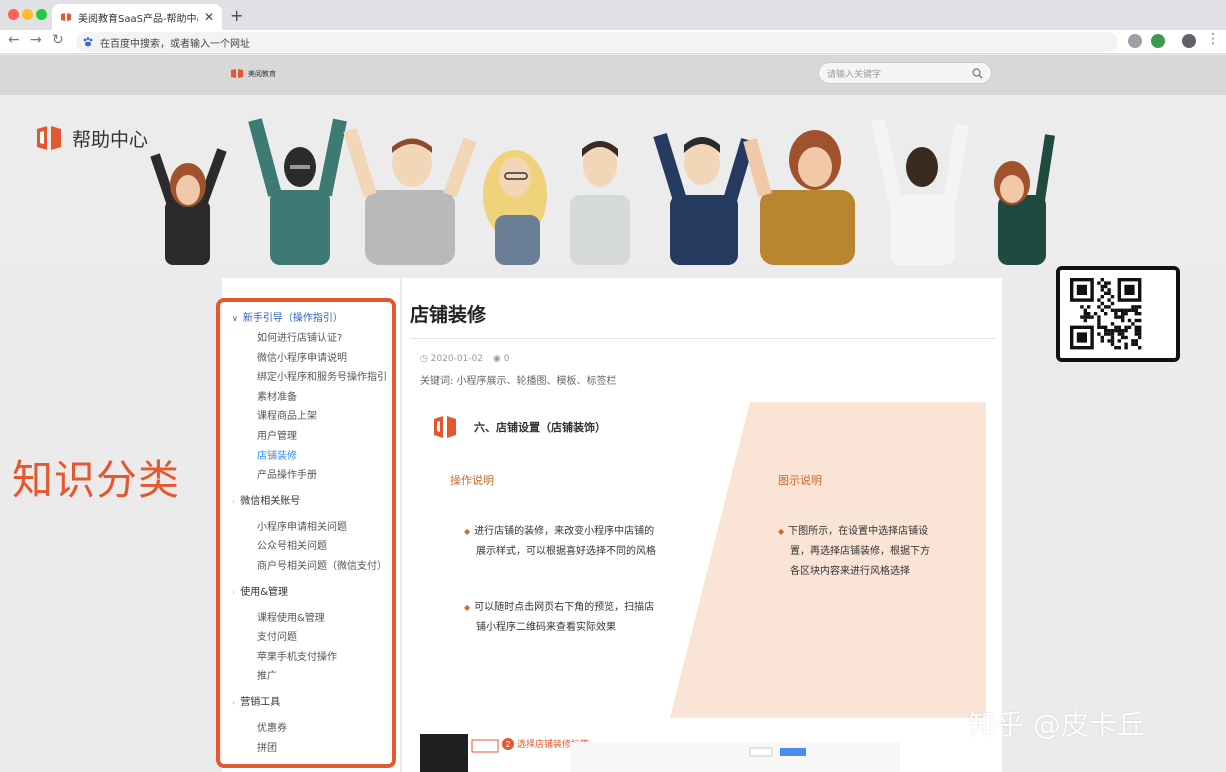 The width and height of the screenshot is (1226, 772). I want to click on close-window-icon, so click(13, 14).